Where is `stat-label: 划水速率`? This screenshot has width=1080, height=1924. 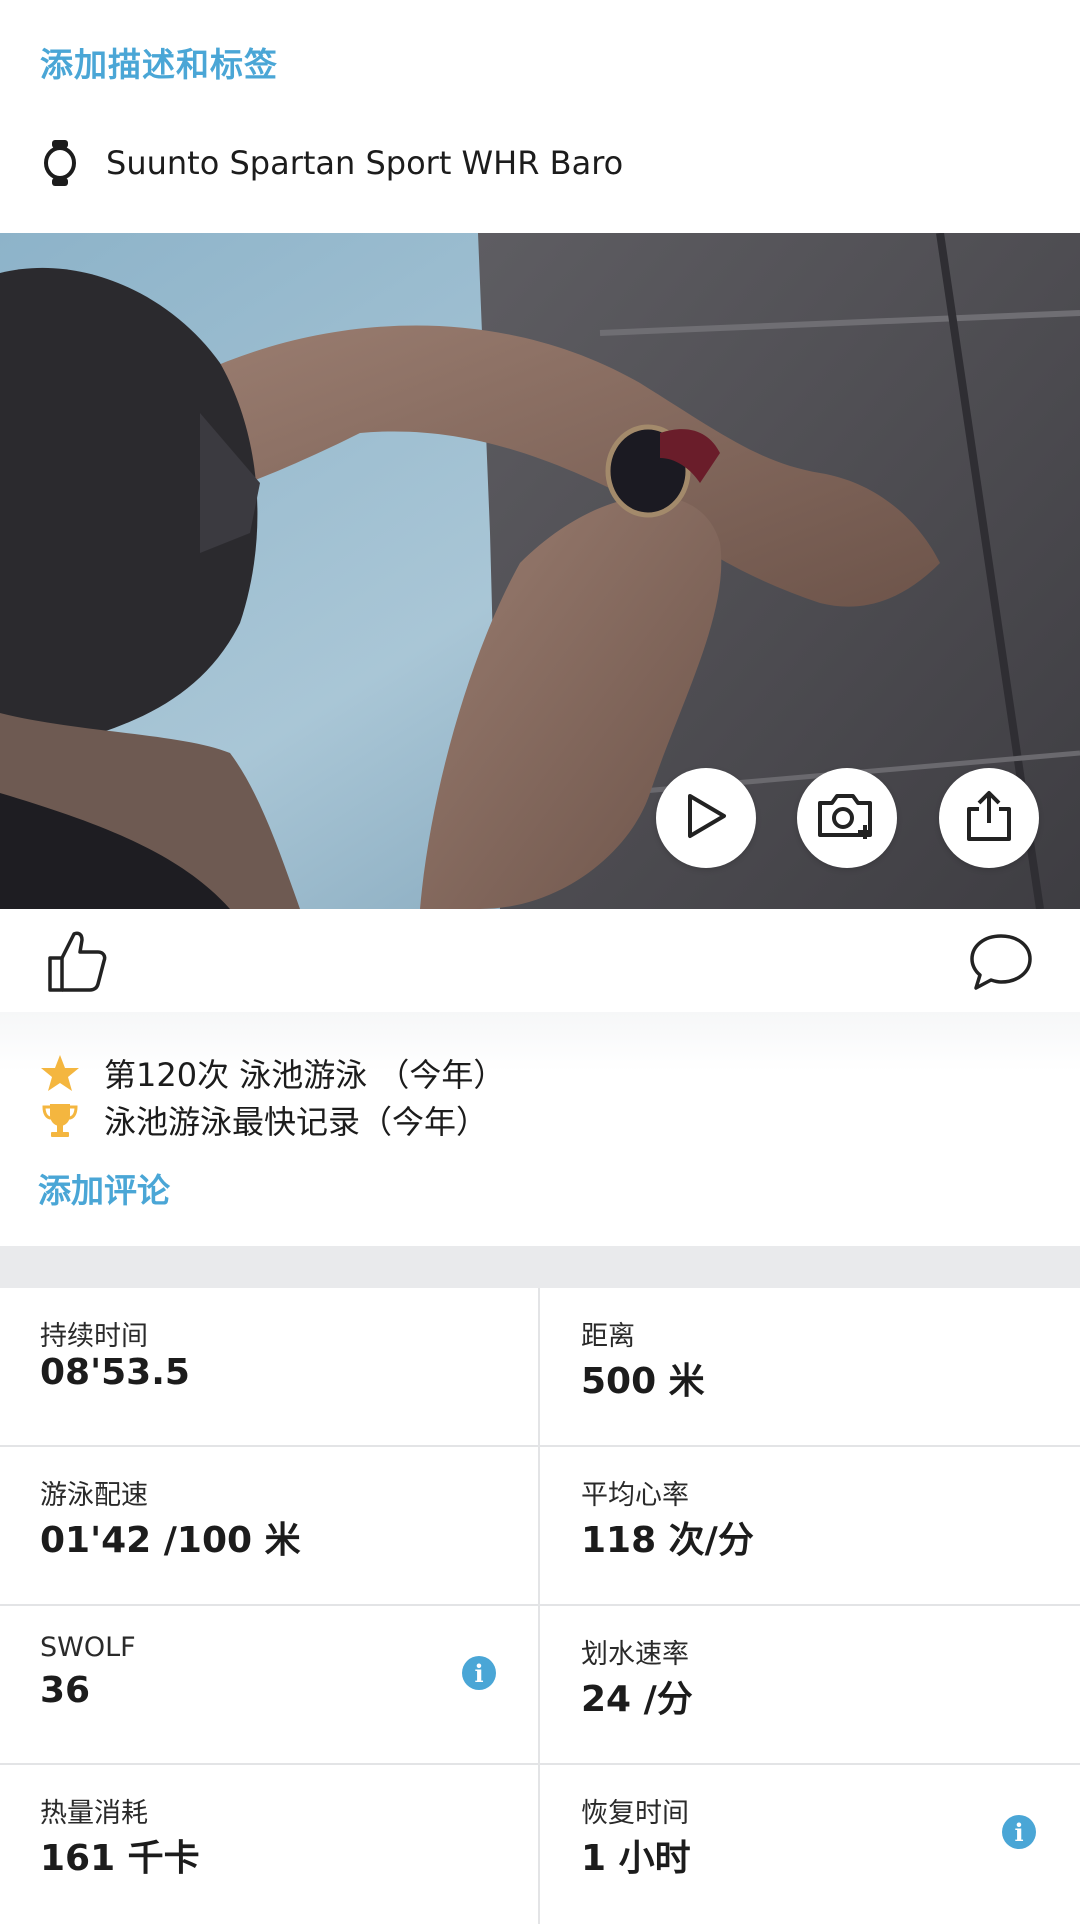
stat-label: 划水速率 is located at coordinates (635, 1654).